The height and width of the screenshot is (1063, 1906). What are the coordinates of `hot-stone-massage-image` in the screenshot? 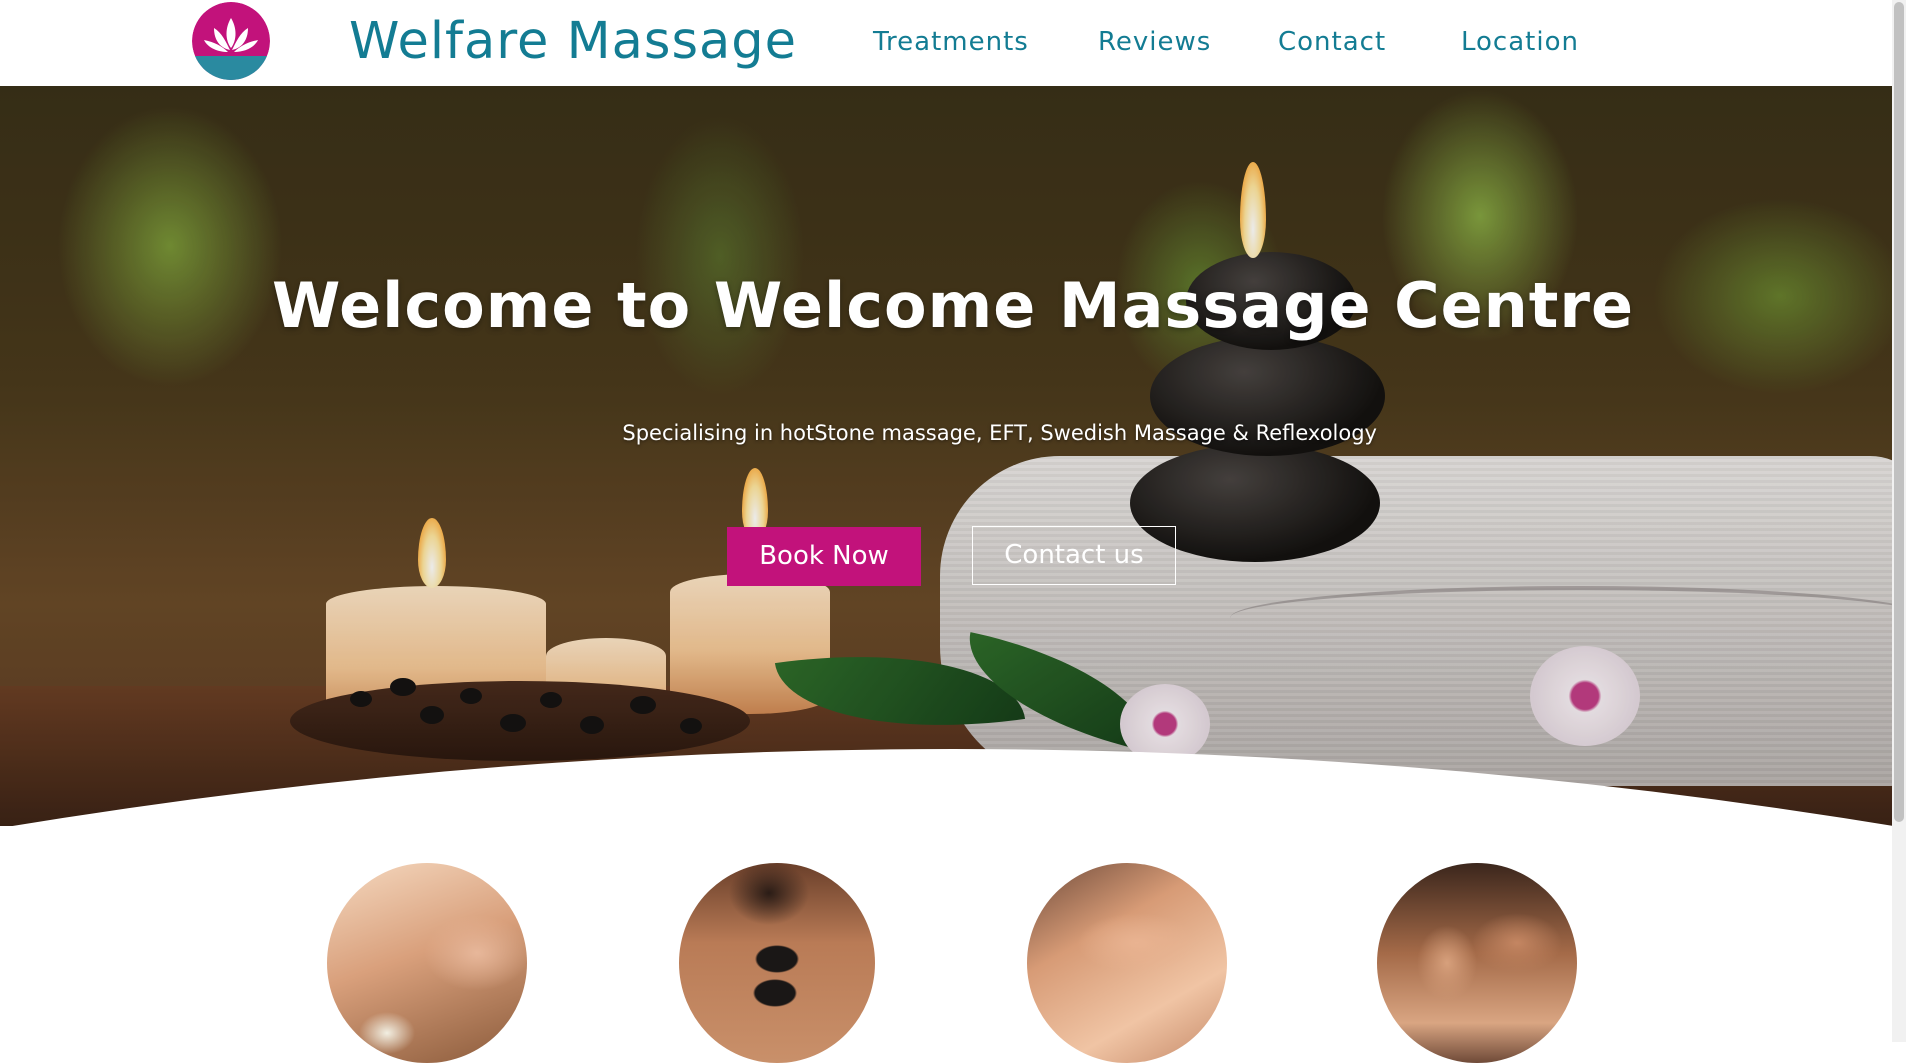 It's located at (777, 963).